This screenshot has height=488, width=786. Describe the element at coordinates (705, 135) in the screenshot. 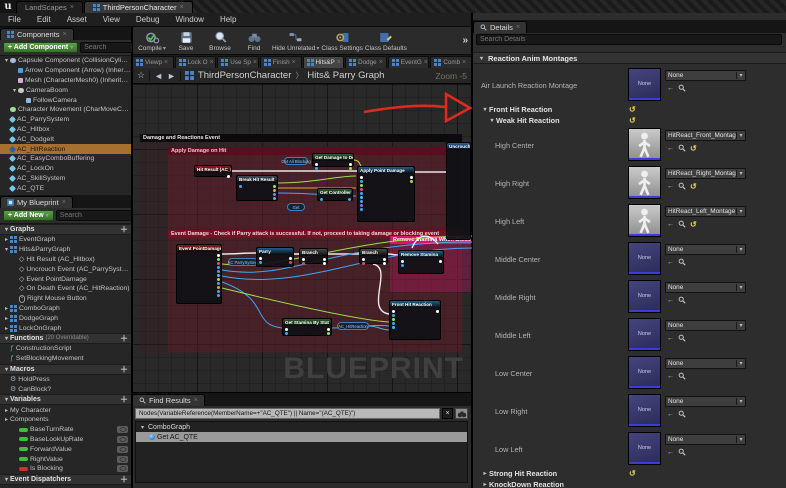

I see `asset-dropdown: HitReact_Front_Montage ▾` at that location.